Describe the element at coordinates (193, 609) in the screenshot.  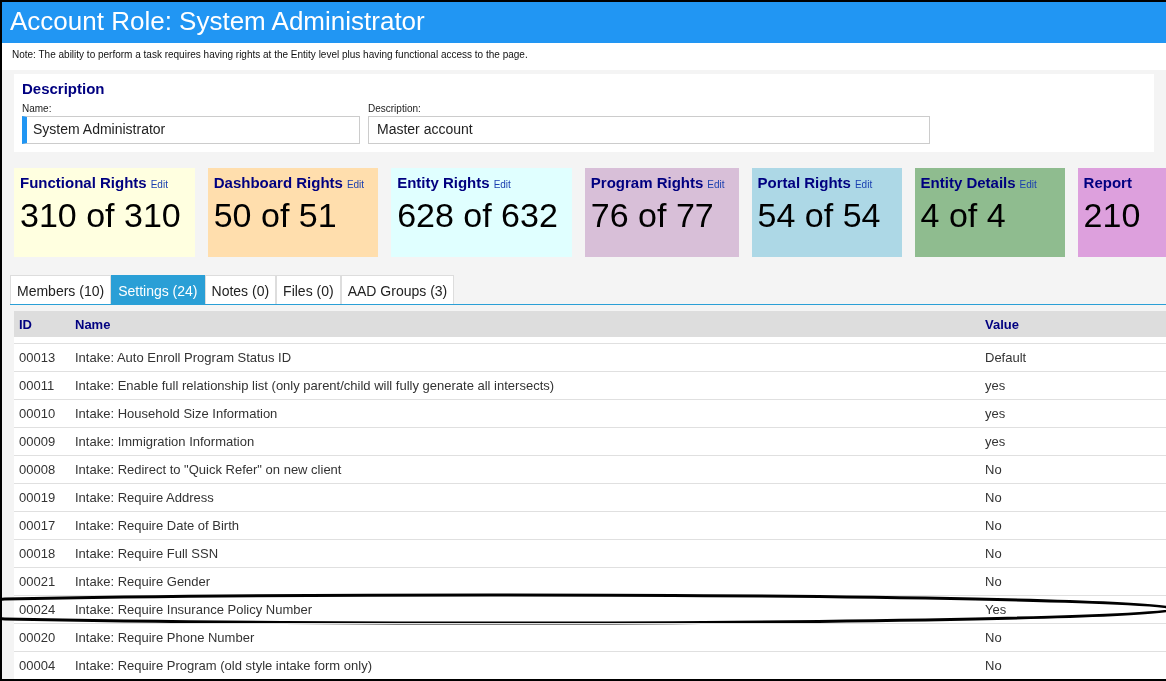
I see `table-cell-text: Intake: Require Insurance Policy Number` at that location.